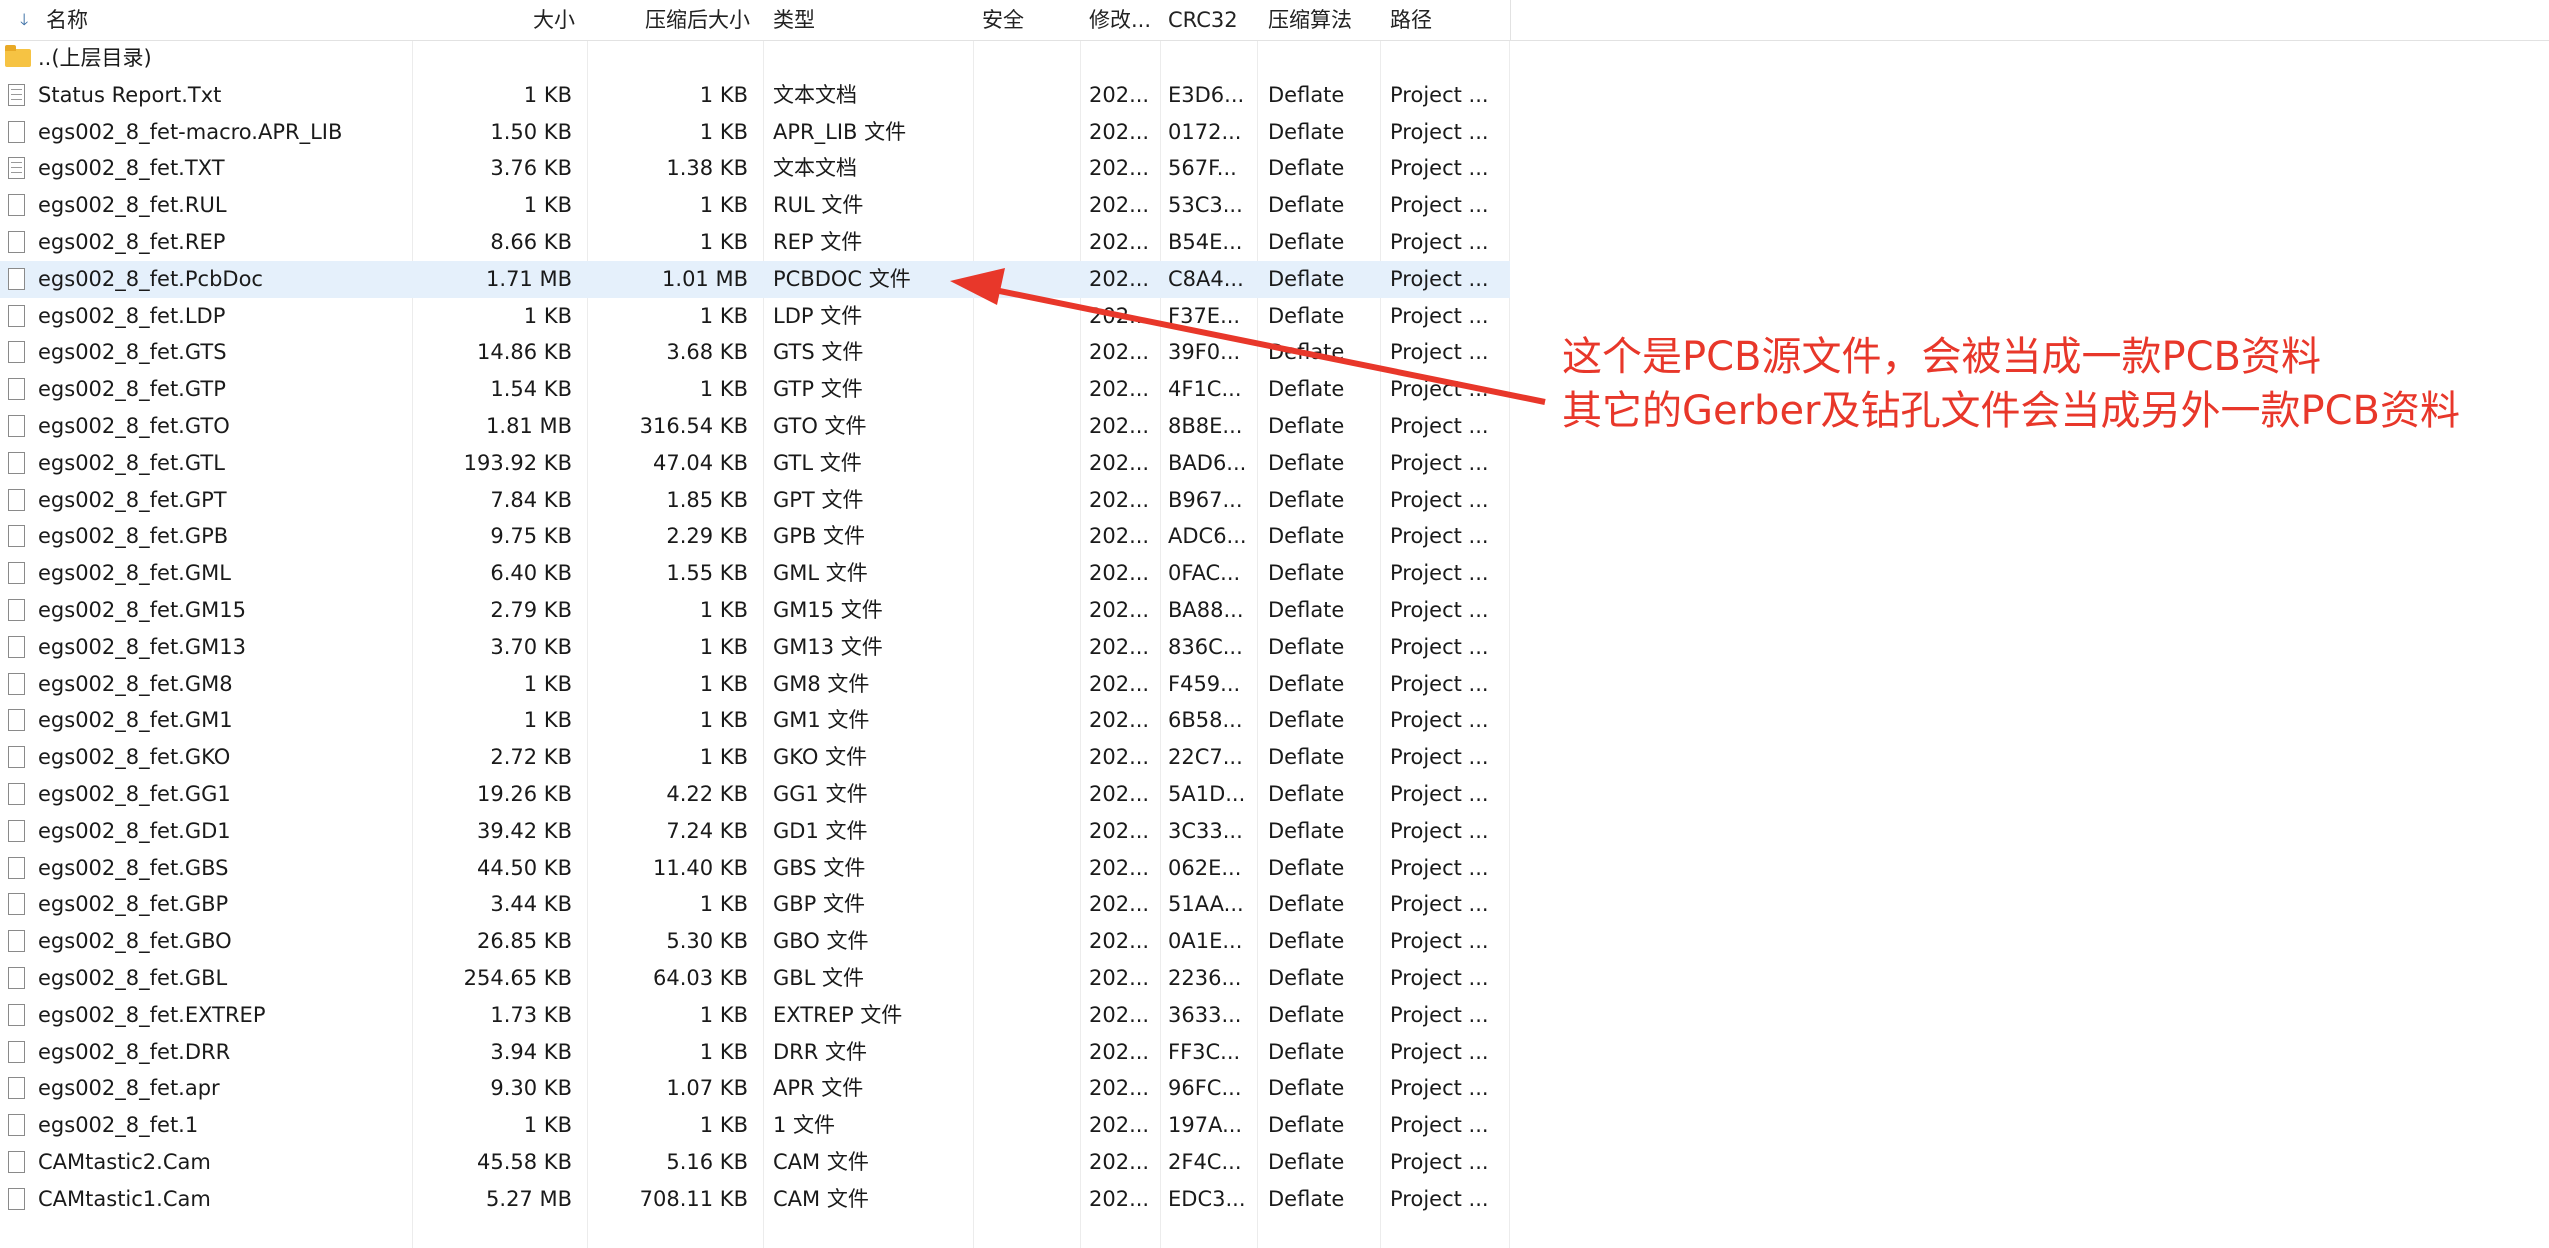 The image size is (2549, 1248). What do you see at coordinates (524, 941) in the screenshot?
I see `file-size: 26.85 KB` at bounding box center [524, 941].